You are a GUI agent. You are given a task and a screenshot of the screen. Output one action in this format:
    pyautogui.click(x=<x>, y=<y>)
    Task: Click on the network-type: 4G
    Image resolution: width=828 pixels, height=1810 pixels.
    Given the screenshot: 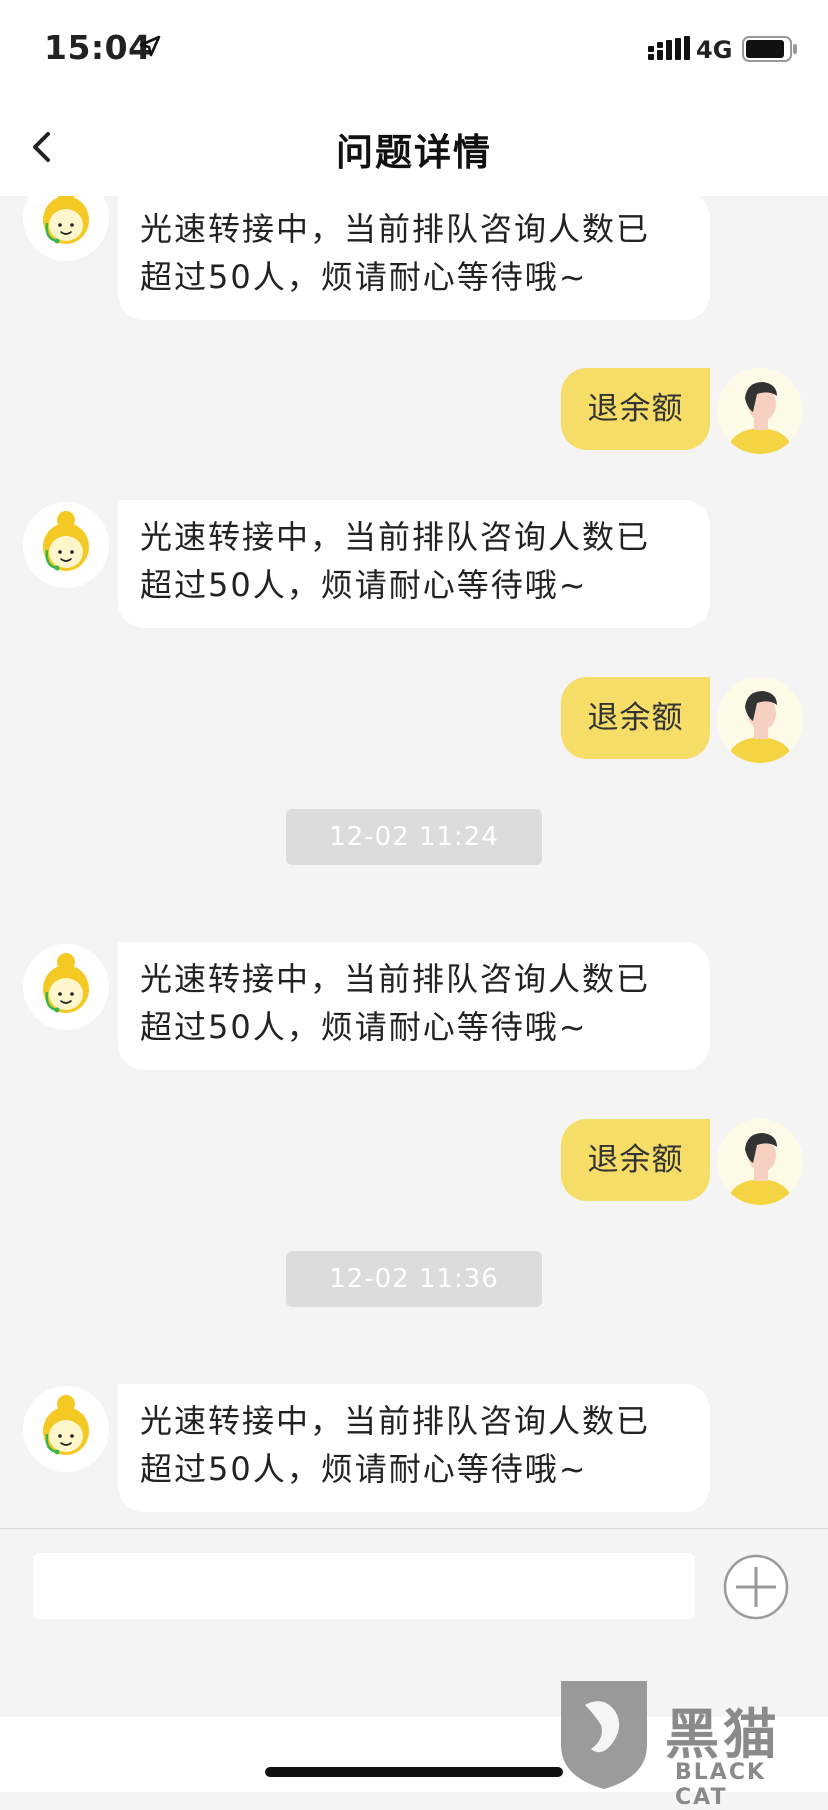 What is the action you would take?
    pyautogui.click(x=714, y=50)
    